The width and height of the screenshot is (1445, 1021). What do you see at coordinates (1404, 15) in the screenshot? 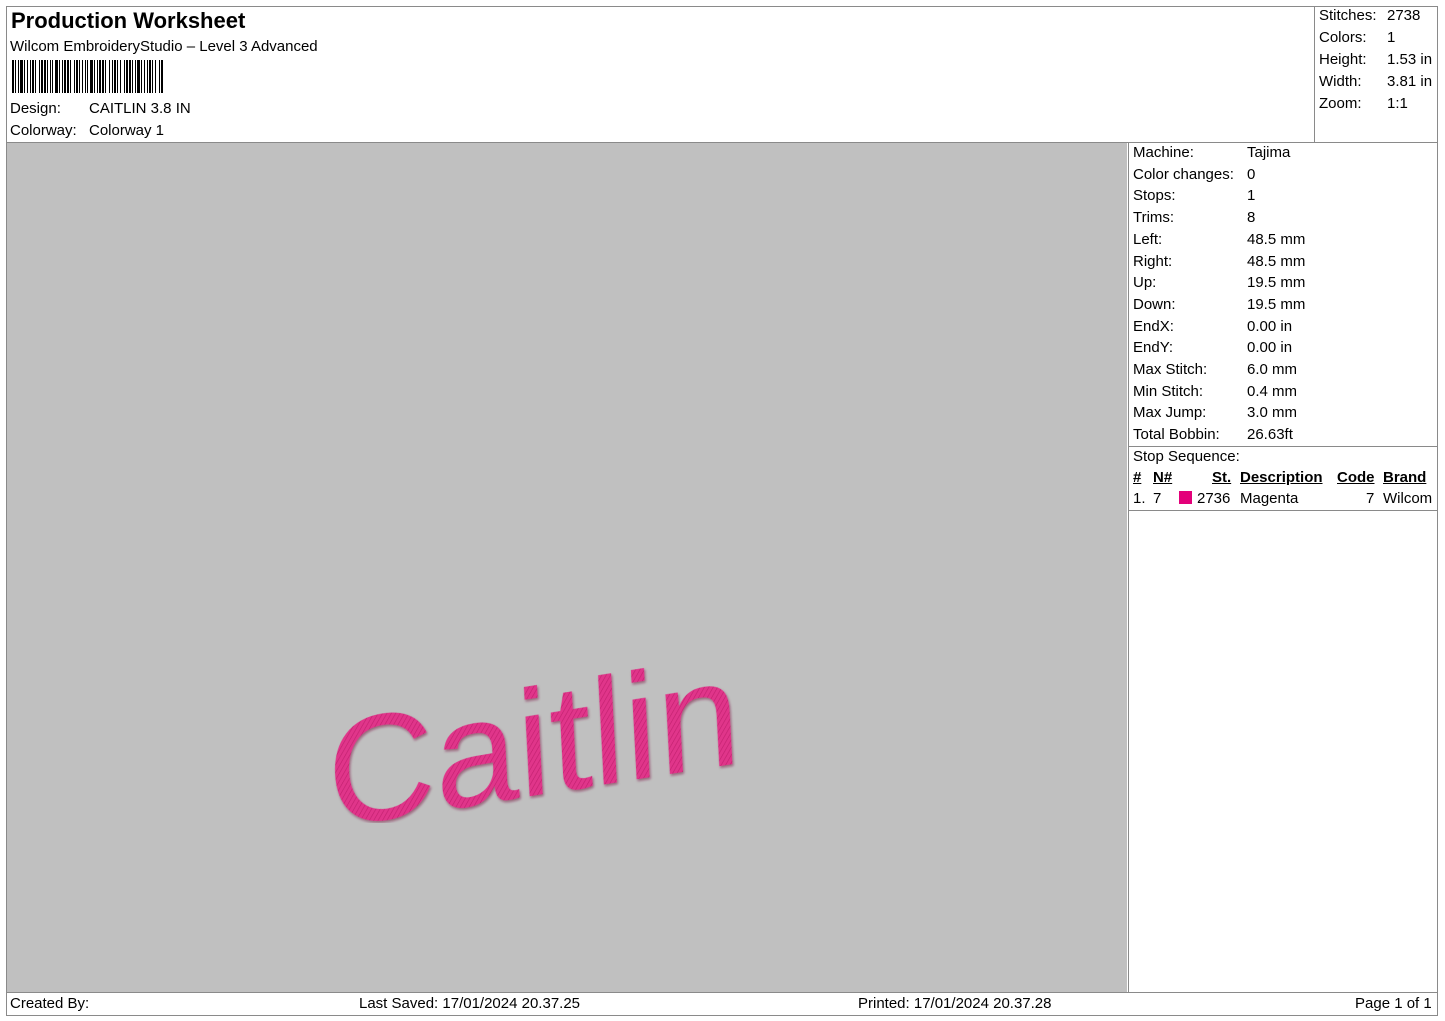
I see `summary-stitches-value: 2738` at bounding box center [1404, 15].